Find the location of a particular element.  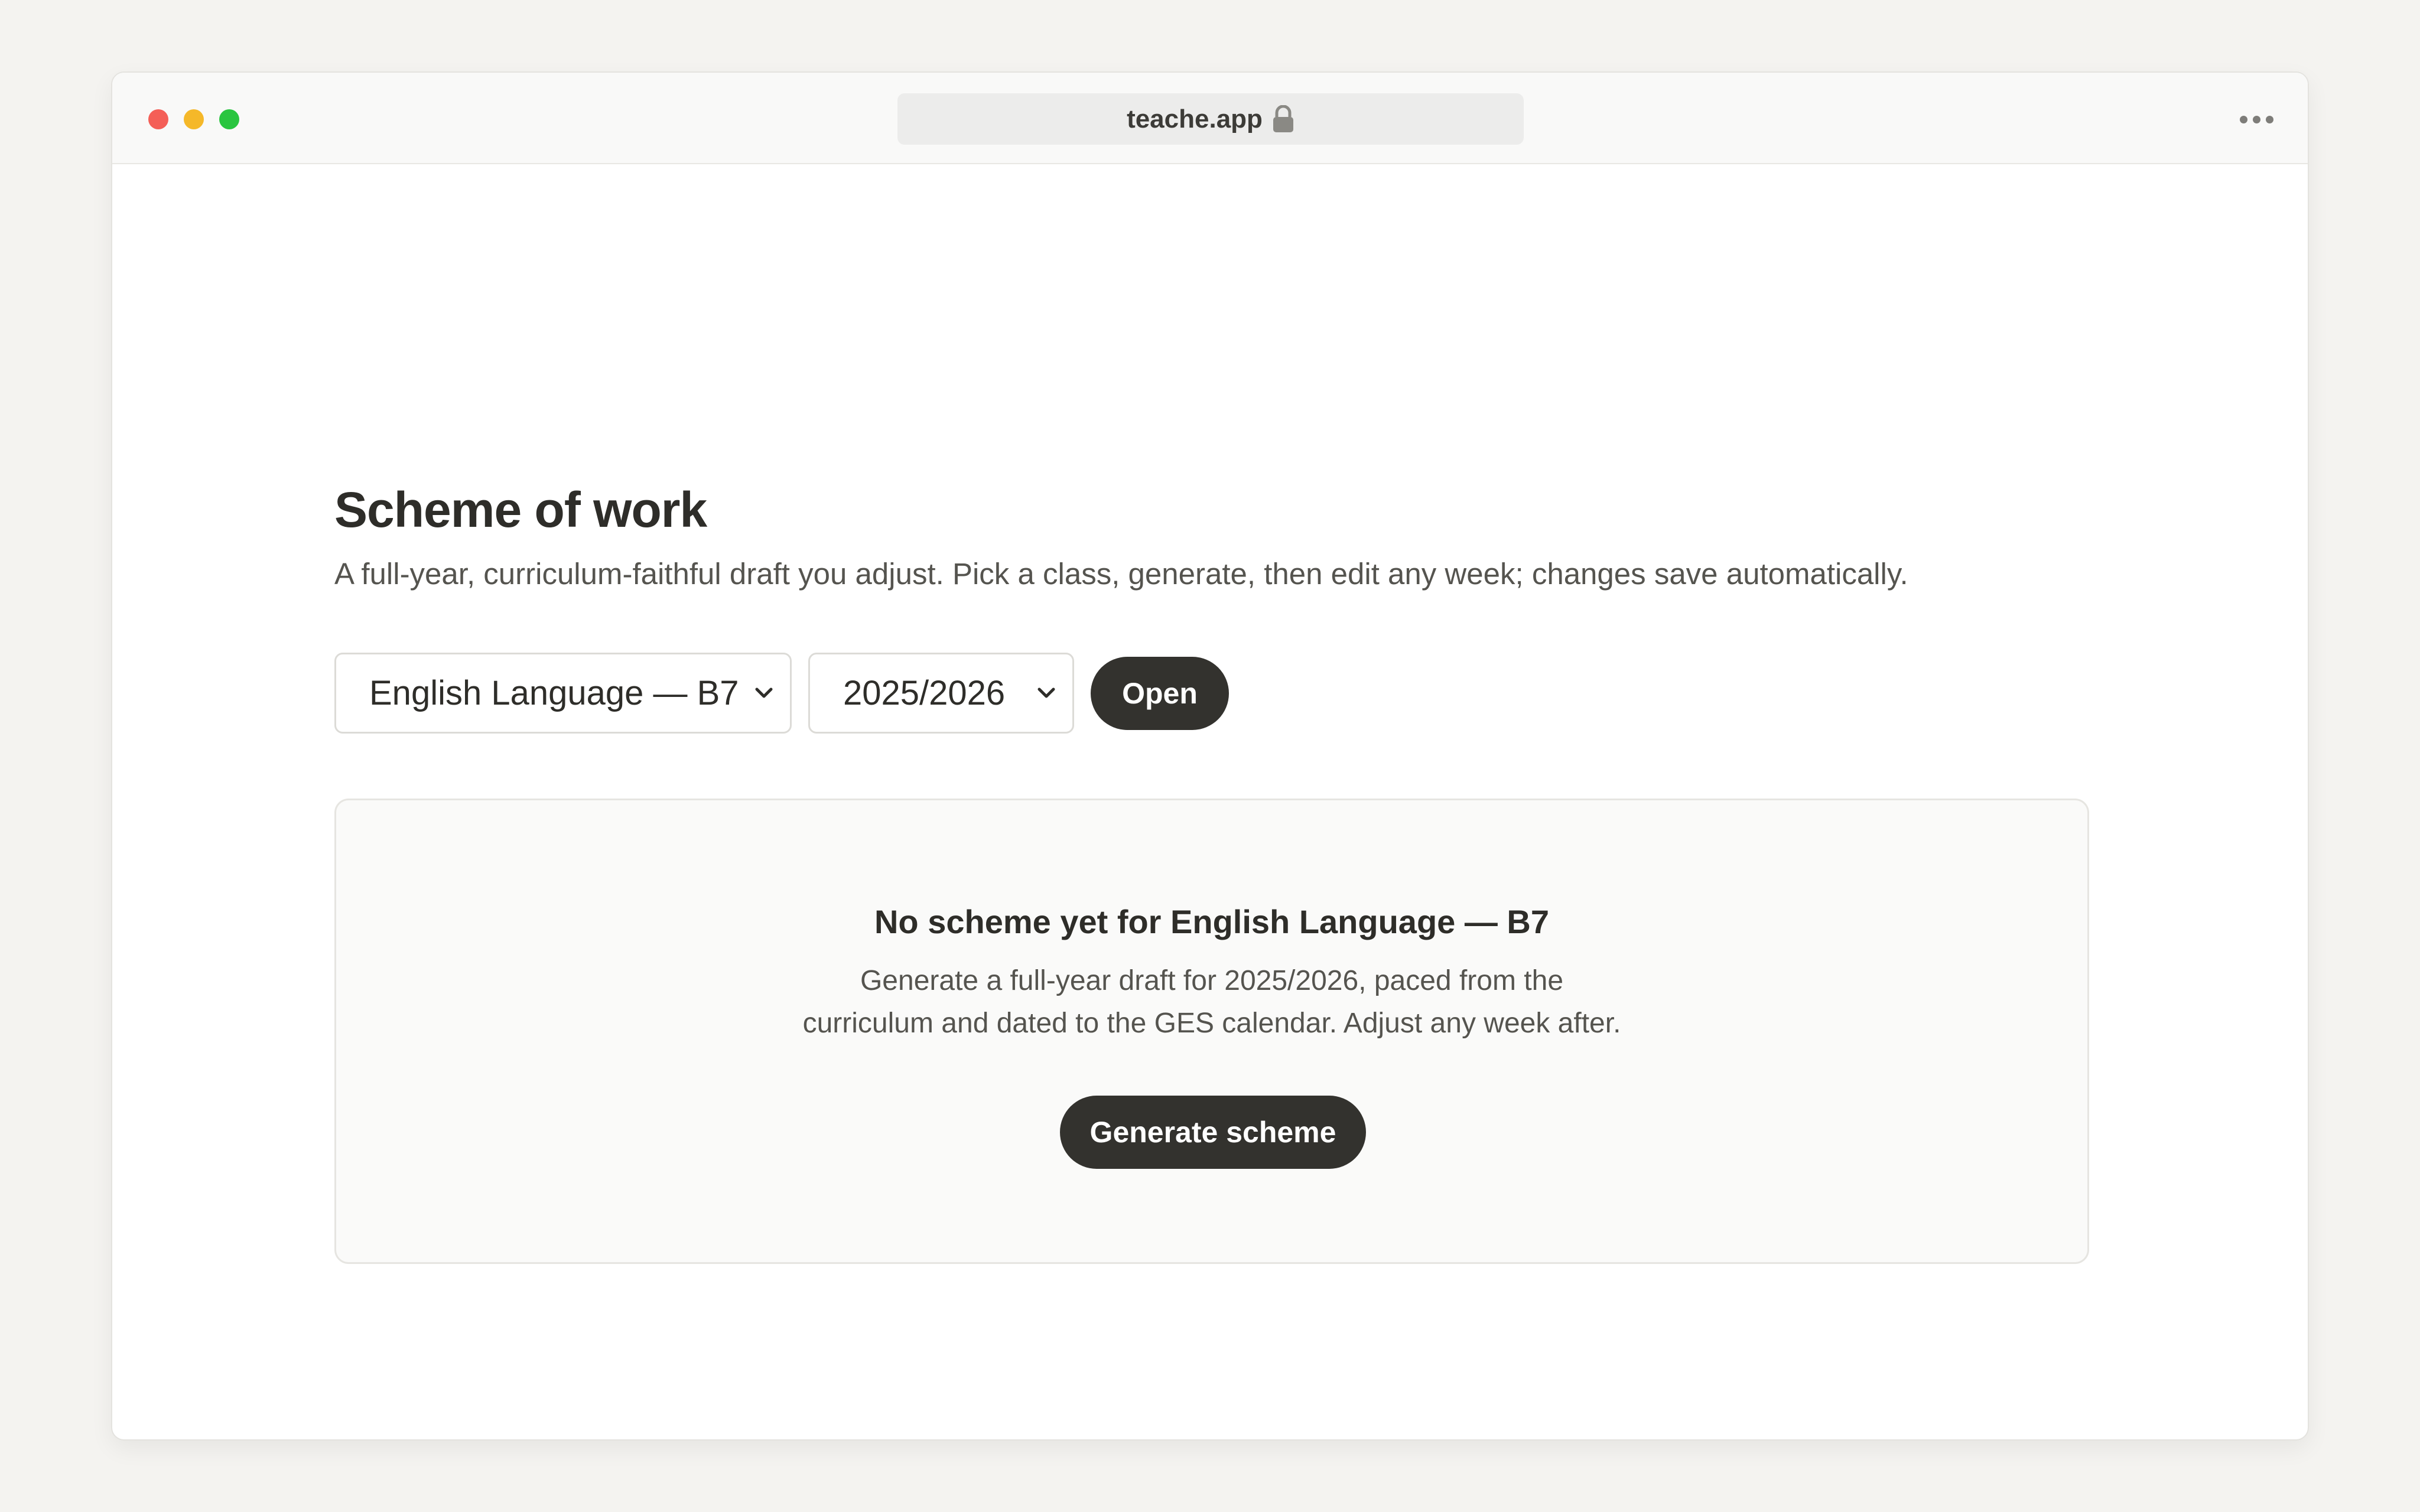

address-bar: teache.app is located at coordinates (1210, 119).